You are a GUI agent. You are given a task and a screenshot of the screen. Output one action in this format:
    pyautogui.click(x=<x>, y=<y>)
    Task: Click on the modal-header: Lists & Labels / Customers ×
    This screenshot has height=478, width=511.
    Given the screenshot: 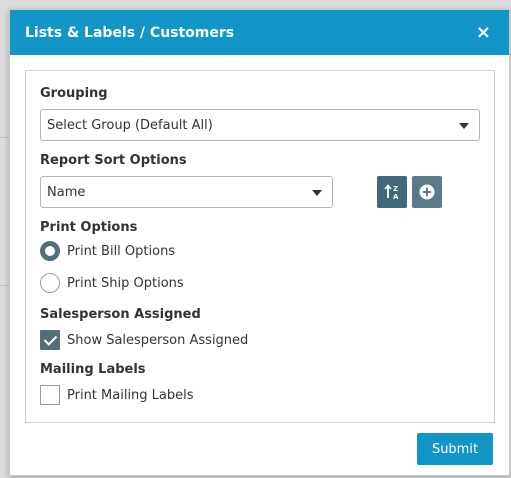 What is the action you would take?
    pyautogui.click(x=259, y=32)
    